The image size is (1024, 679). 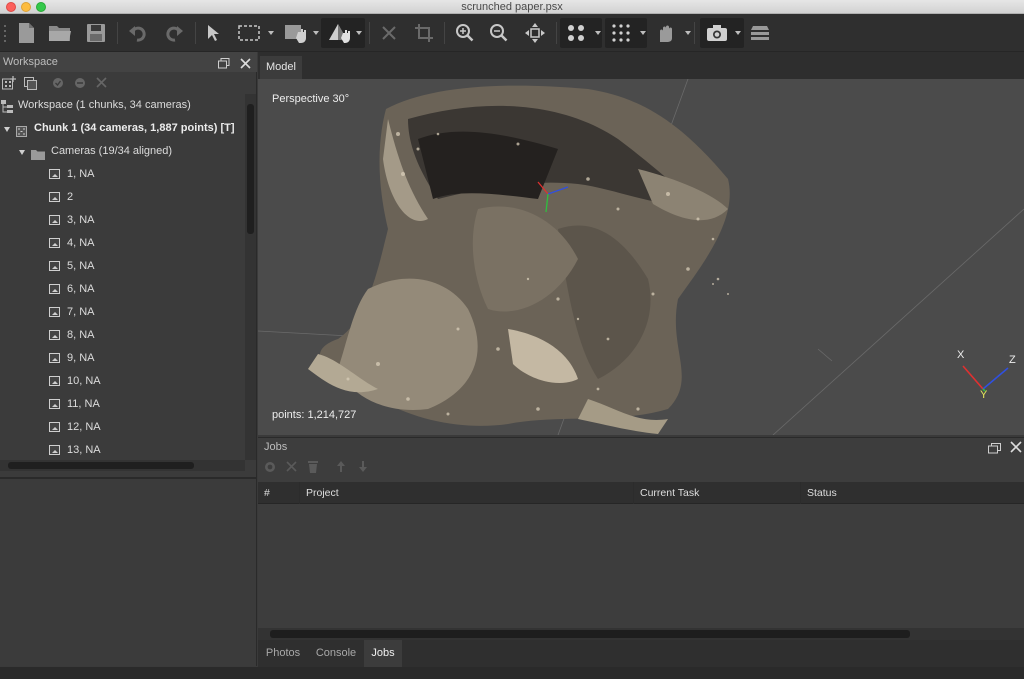 What do you see at coordinates (359, 33) in the screenshot?
I see `shading-dropdown-icon` at bounding box center [359, 33].